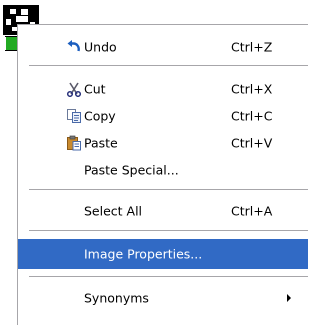 The image size is (320, 325). I want to click on menu-item-label: Copy, so click(100, 116).